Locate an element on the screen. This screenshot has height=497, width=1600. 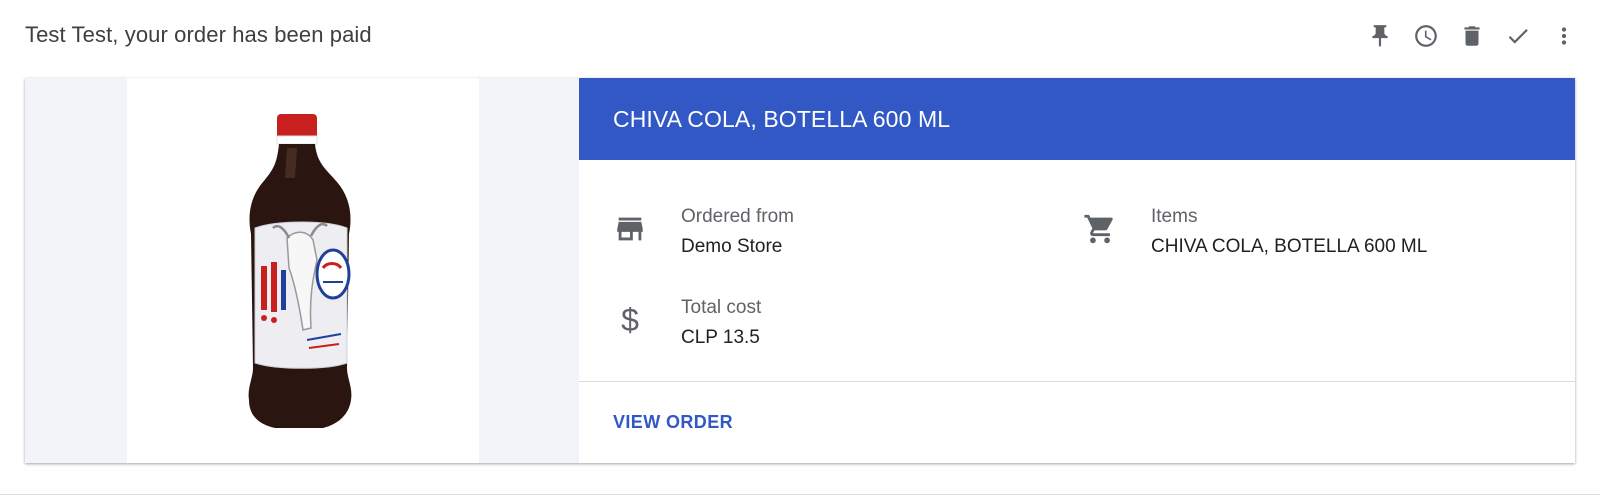
delete-button is located at coordinates (1472, 36).